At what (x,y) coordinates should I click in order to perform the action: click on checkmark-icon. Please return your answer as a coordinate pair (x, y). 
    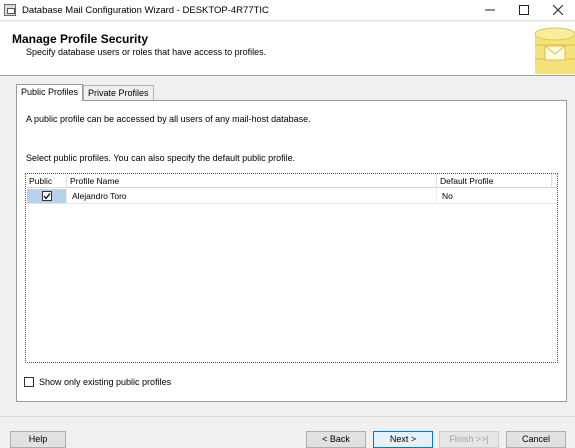
    Looking at the image, I should click on (47, 196).